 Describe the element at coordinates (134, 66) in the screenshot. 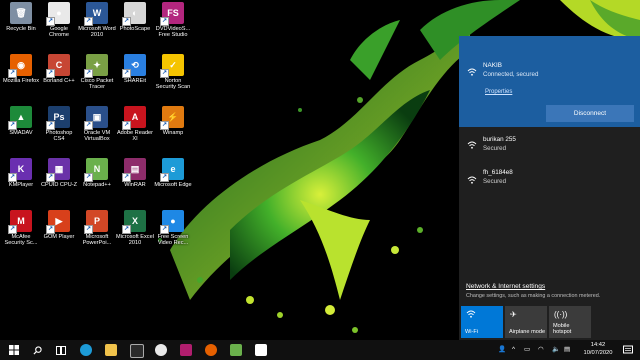

I see `app-icon: ⟲ ↗` at that location.